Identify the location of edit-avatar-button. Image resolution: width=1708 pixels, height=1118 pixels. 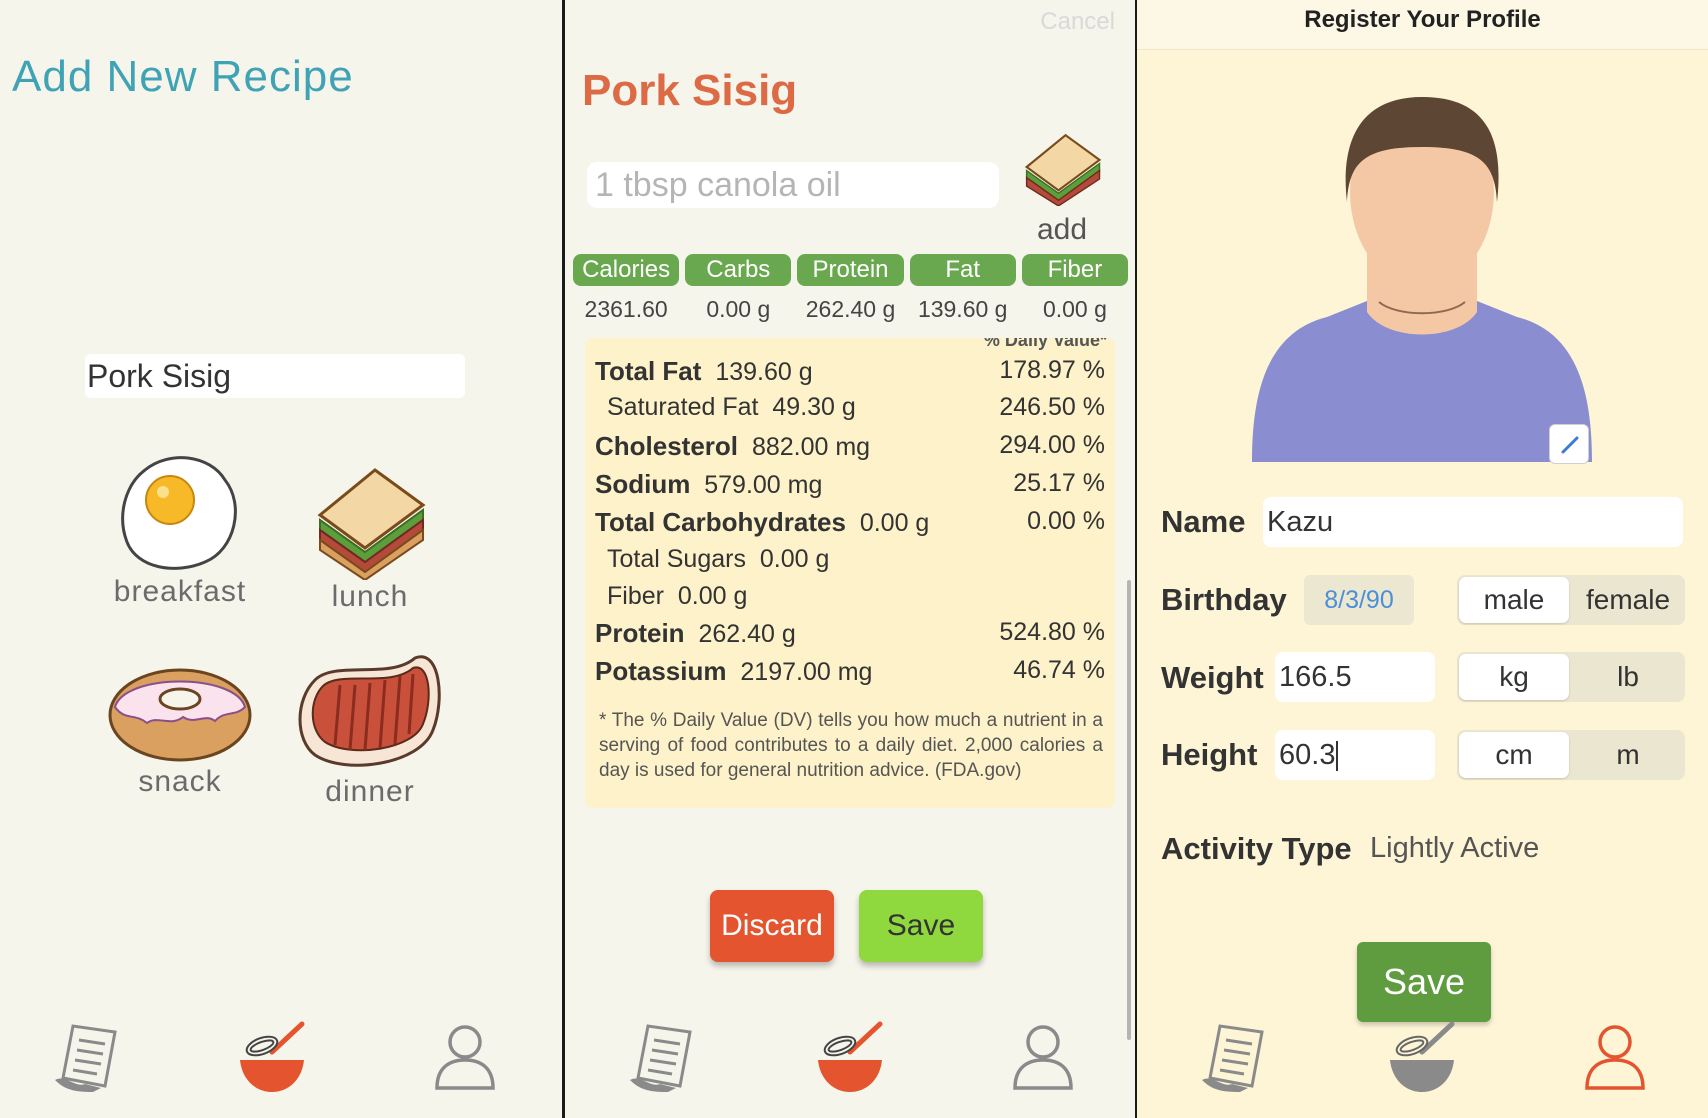
(1569, 444).